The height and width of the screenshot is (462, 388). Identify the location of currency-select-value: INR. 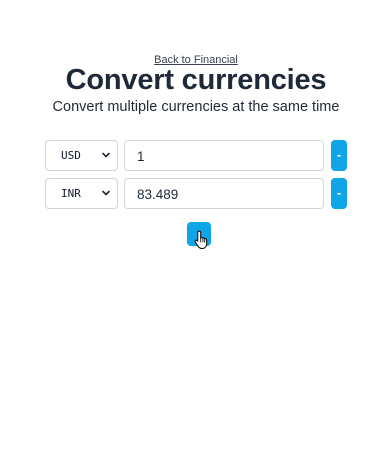
(71, 193).